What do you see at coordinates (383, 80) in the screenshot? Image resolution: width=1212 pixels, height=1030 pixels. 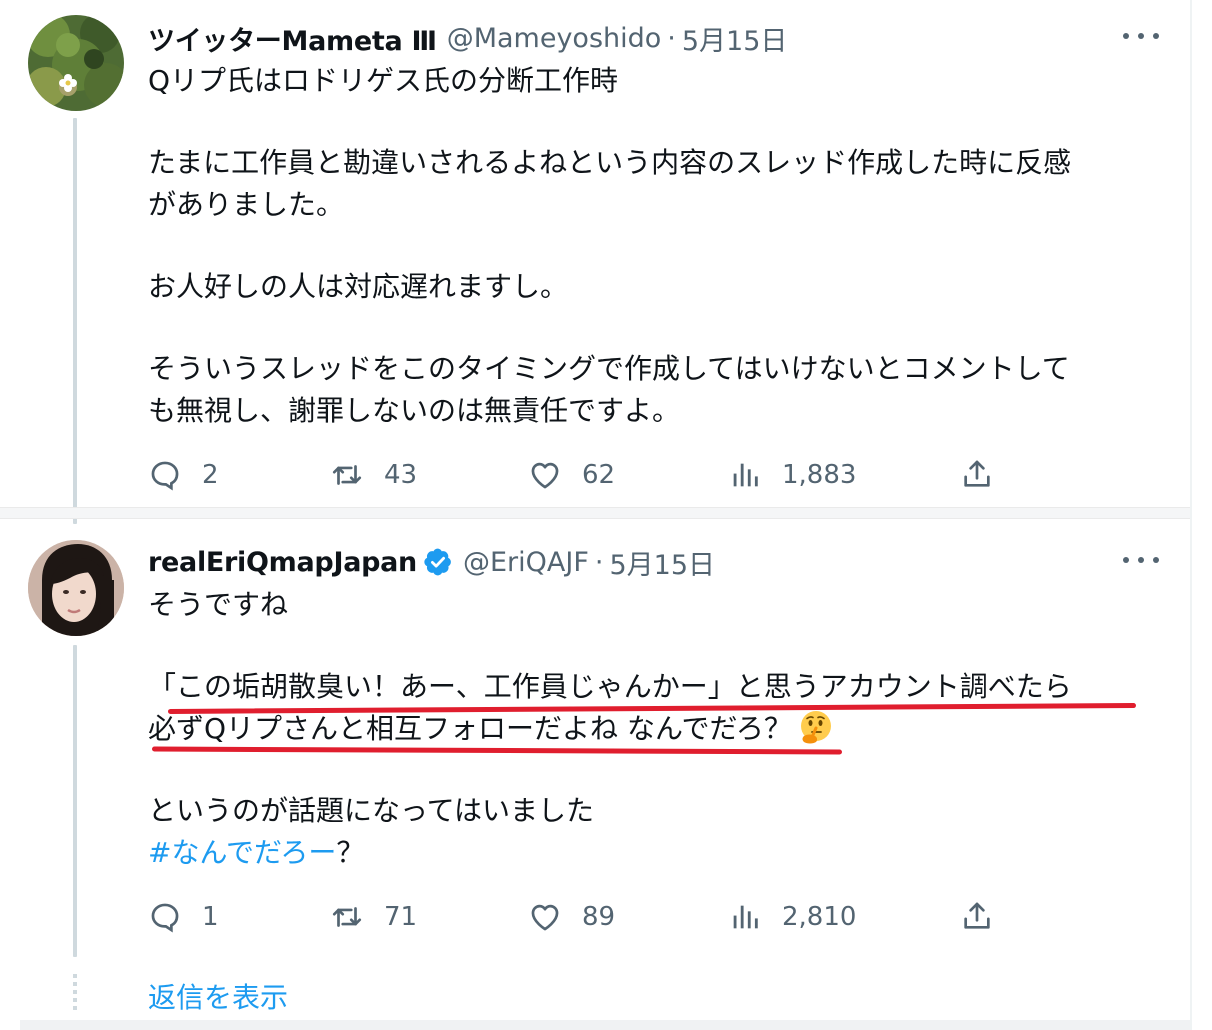 I see `tweet-text-line: Qリプ氏はロドリゲス氏の分断工作時` at bounding box center [383, 80].